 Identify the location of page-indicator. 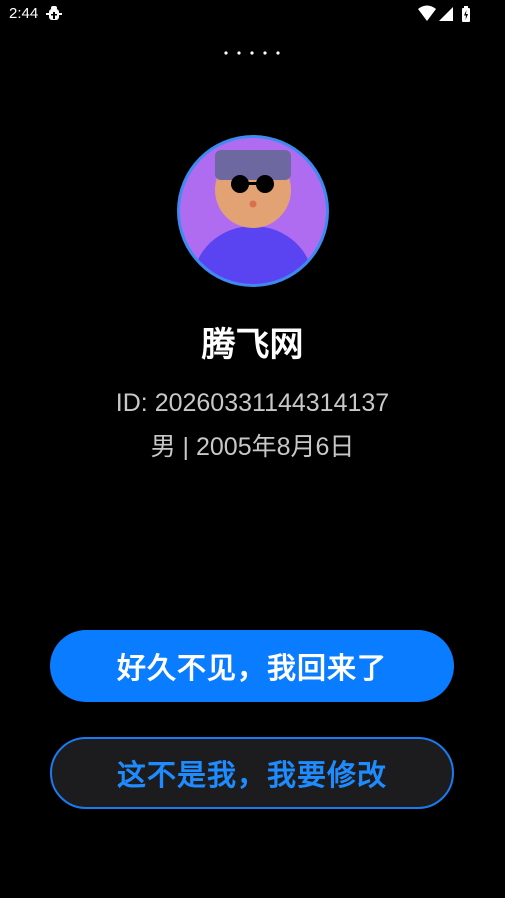
(254, 48).